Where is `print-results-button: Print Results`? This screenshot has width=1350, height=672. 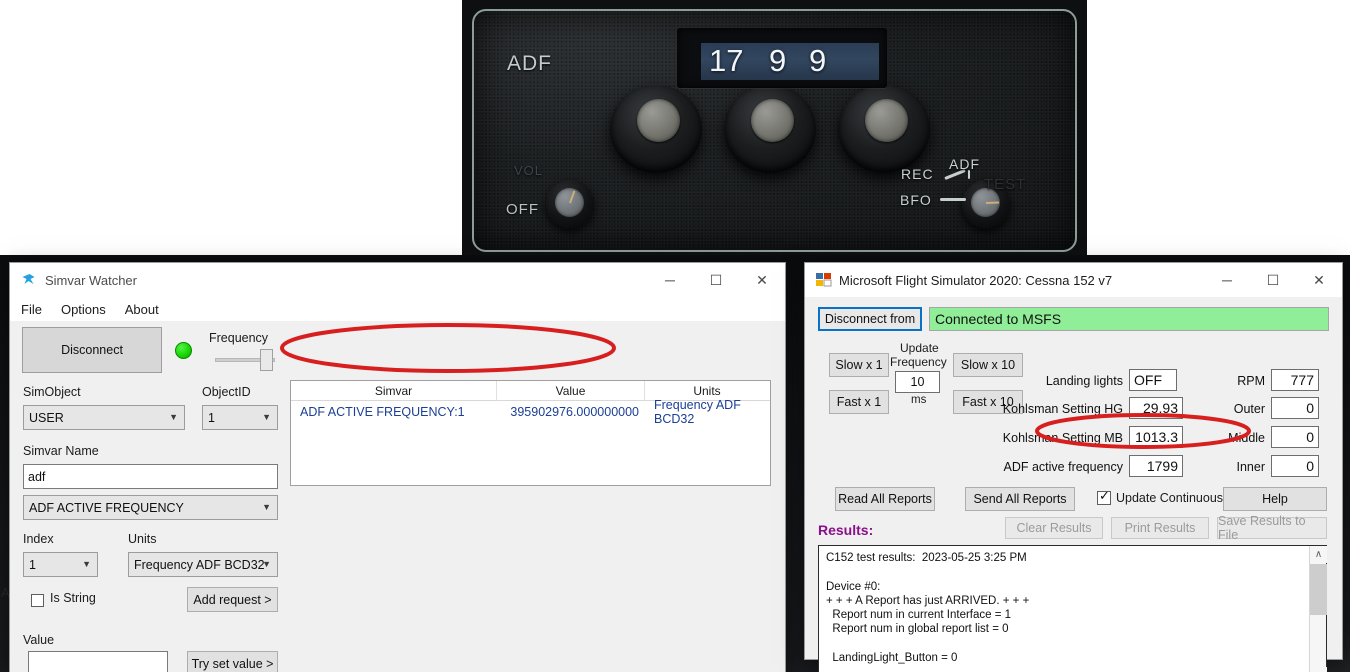
print-results-button: Print Results is located at coordinates (1160, 528).